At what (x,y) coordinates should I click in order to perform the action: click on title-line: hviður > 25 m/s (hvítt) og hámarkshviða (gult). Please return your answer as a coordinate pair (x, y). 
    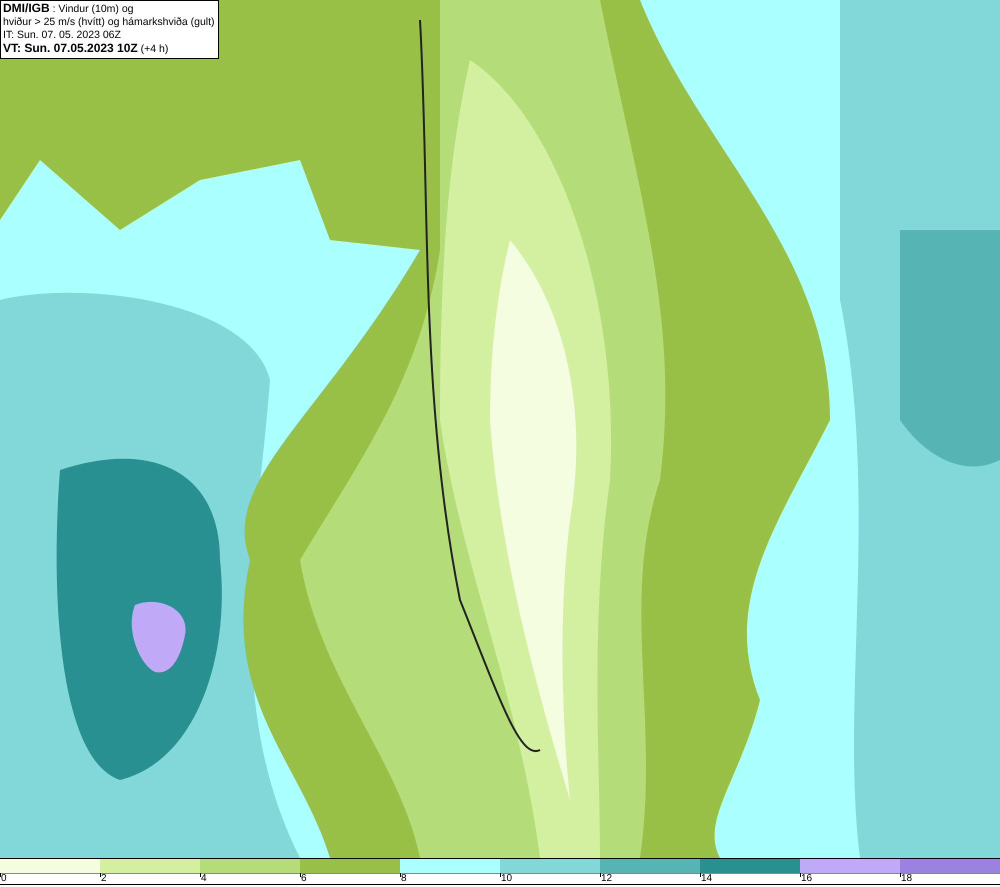
    Looking at the image, I should click on (109, 22).